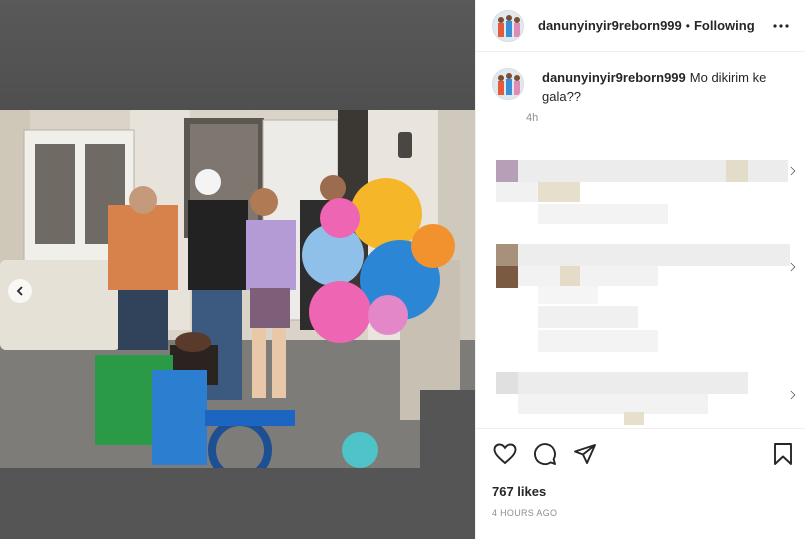 The width and height of the screenshot is (805, 539). I want to click on bookmark-icon, so click(783, 454).